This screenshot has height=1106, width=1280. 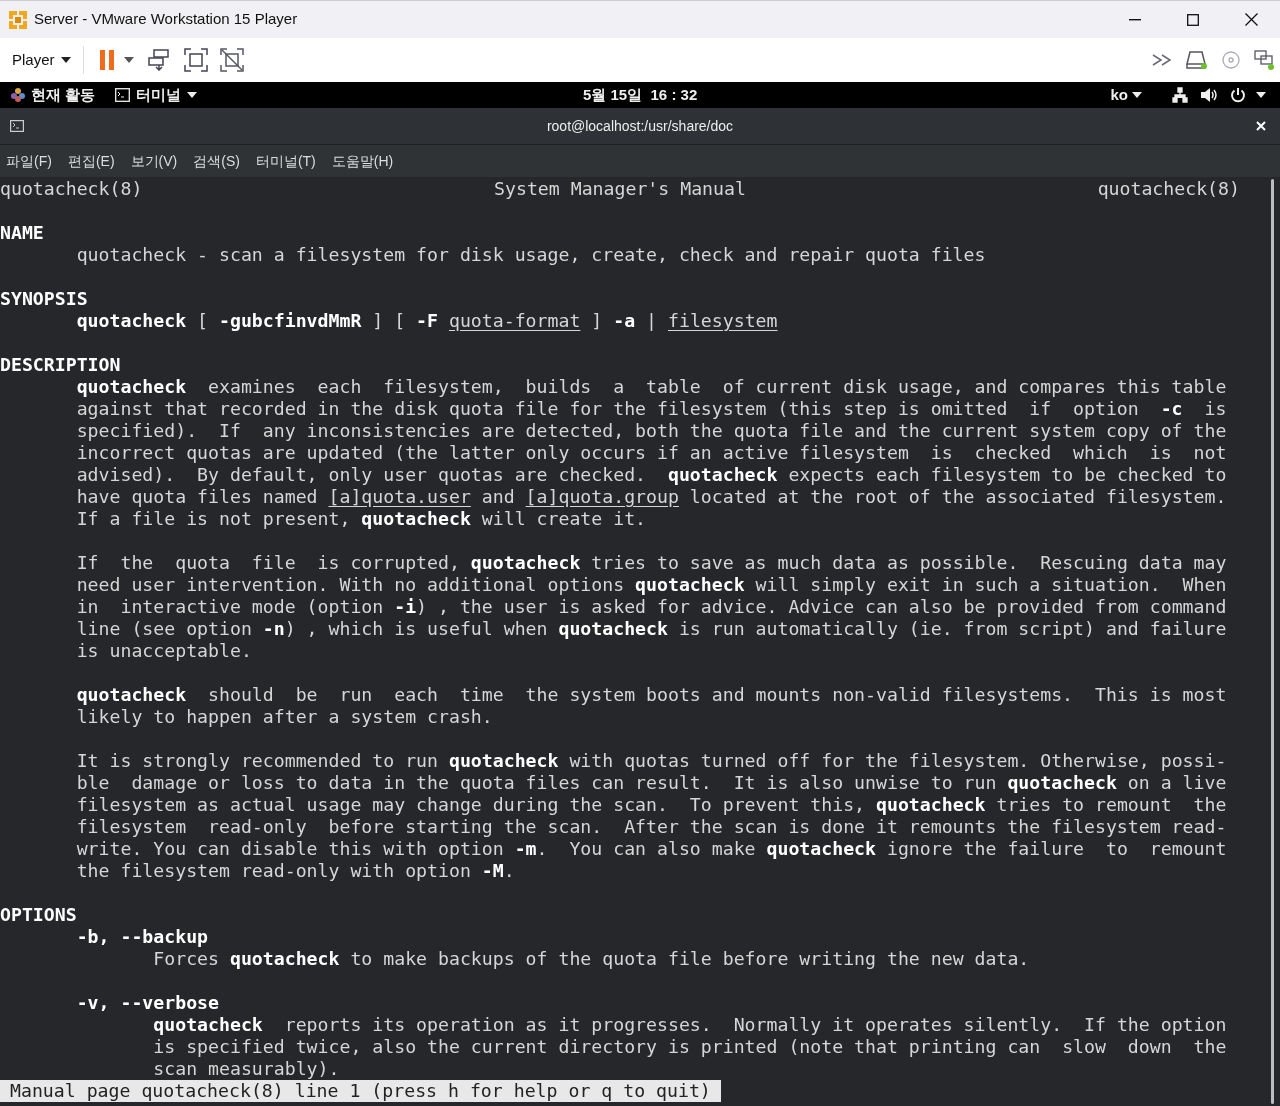 What do you see at coordinates (362, 161) in the screenshot?
I see `menu-item: 도움말(H)` at bounding box center [362, 161].